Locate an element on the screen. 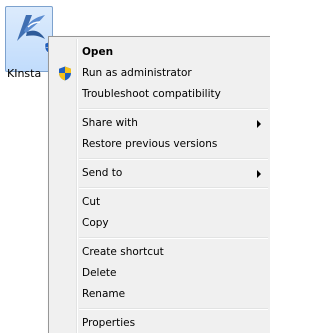  menu-item-delete: Delete is located at coordinates (160, 273).